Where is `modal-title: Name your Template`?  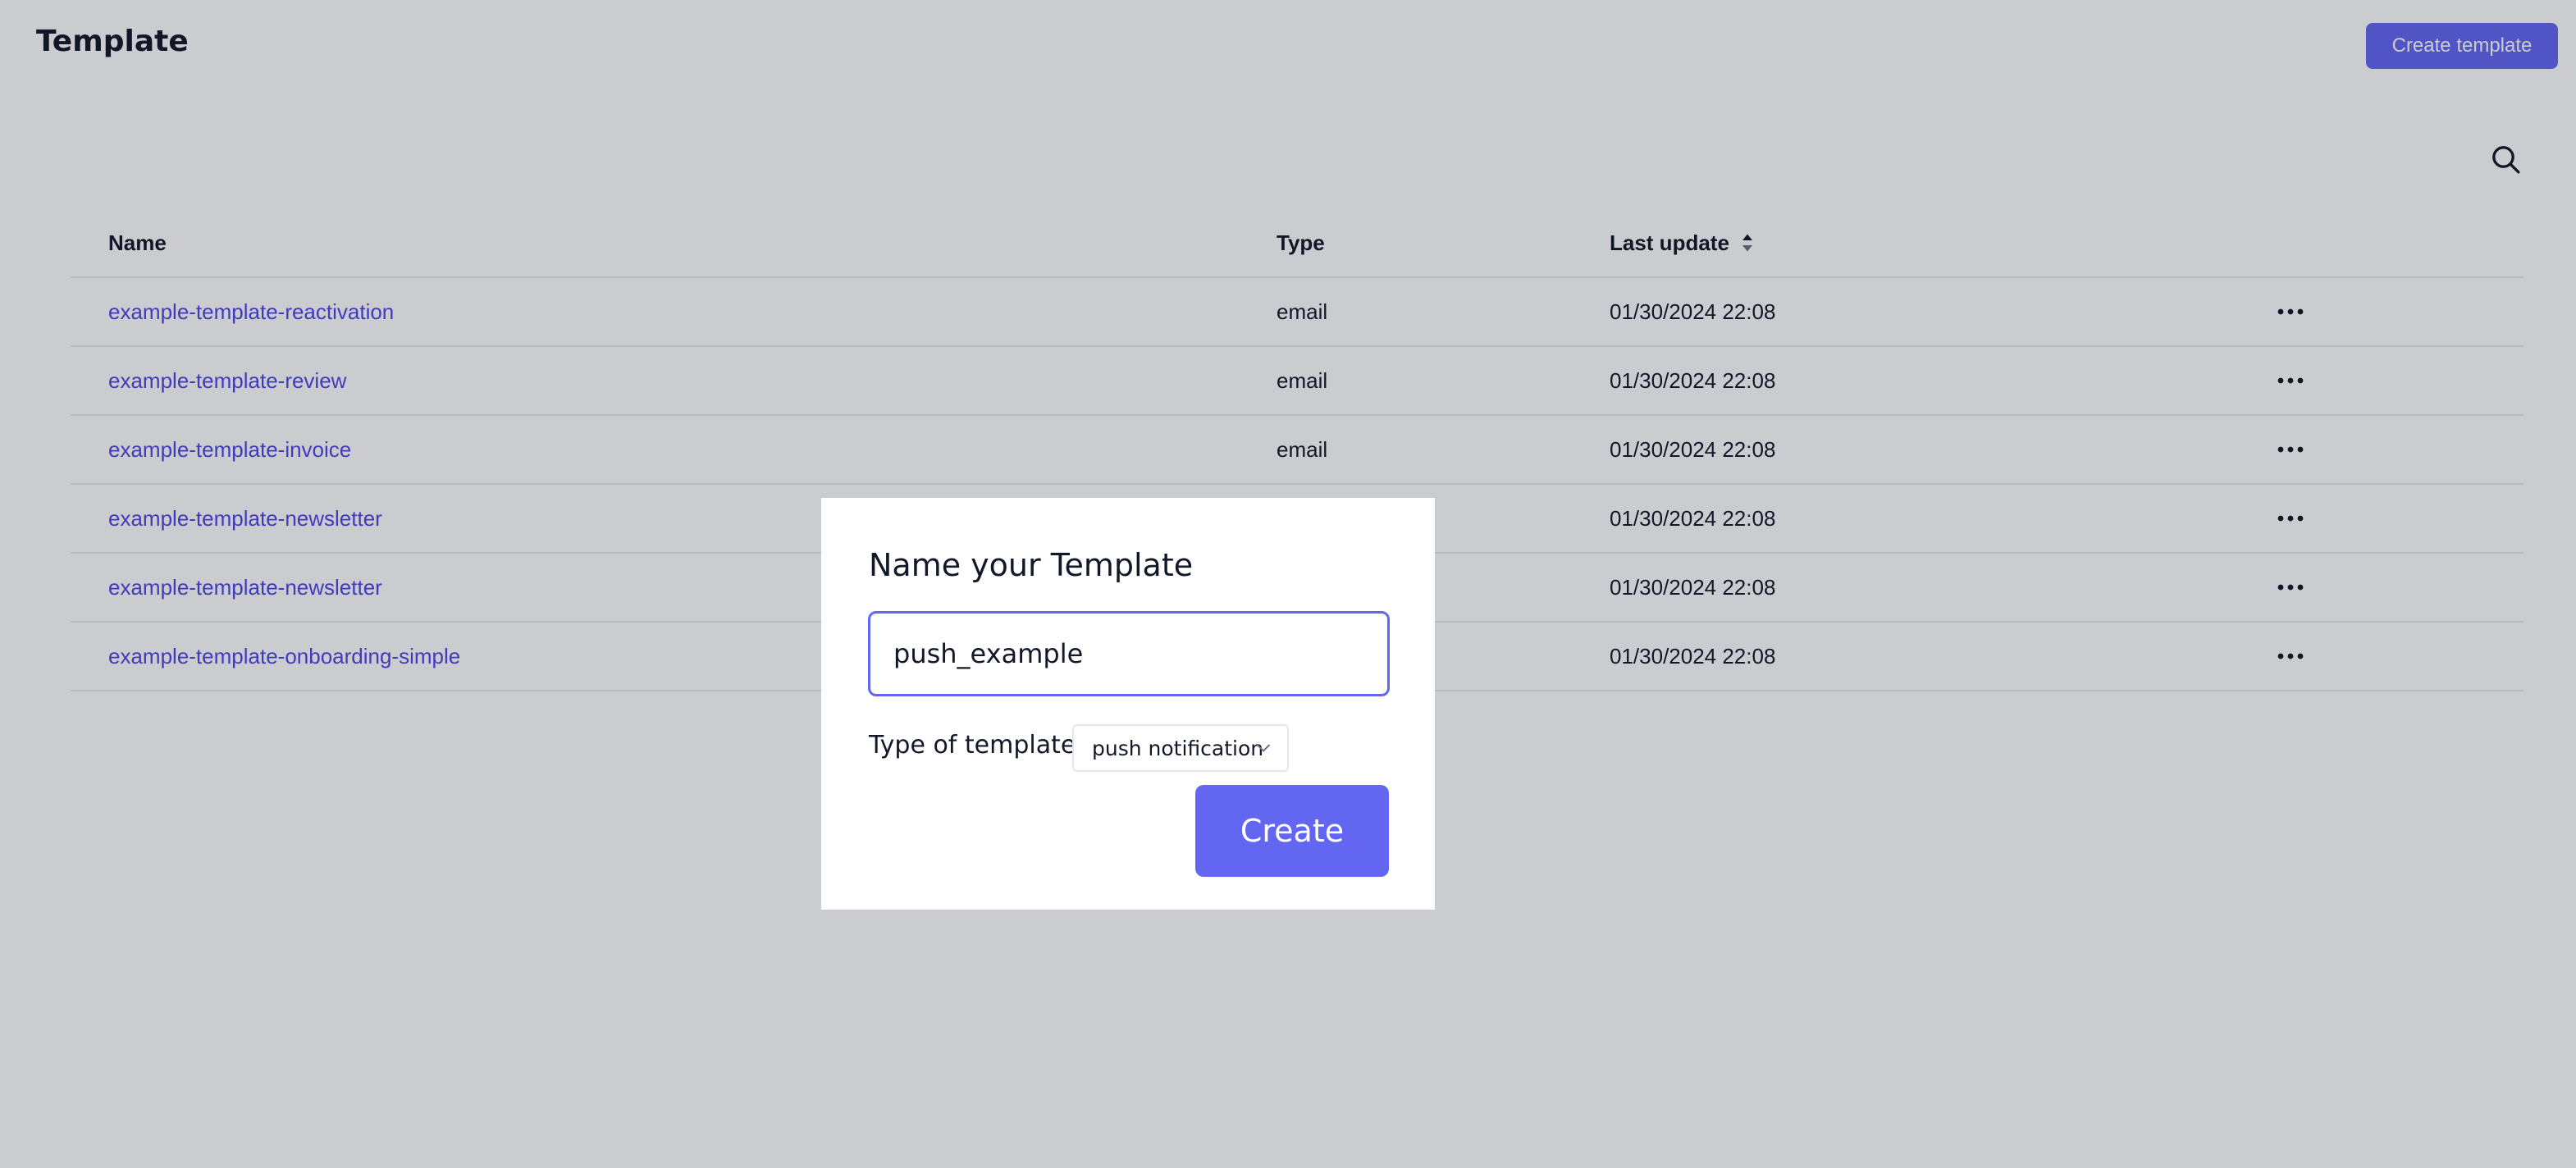
modal-title: Name your Template is located at coordinates (1032, 565).